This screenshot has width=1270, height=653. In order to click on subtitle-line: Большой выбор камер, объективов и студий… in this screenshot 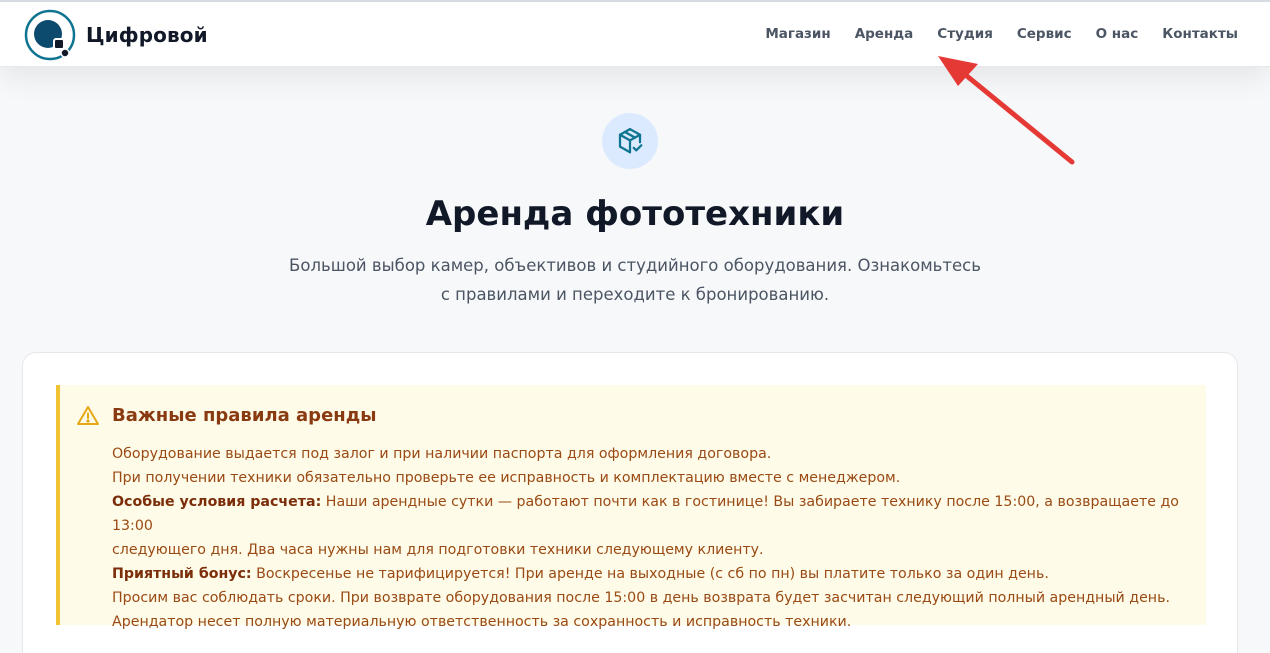, I will do `click(635, 265)`.